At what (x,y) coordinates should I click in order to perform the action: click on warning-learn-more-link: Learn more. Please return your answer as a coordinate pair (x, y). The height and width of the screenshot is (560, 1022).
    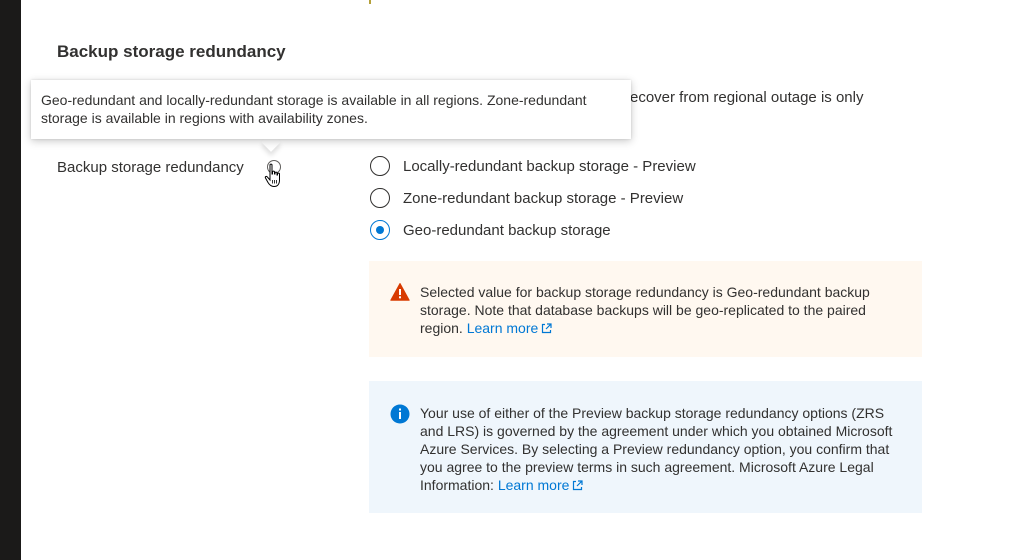
    Looking at the image, I should click on (510, 328).